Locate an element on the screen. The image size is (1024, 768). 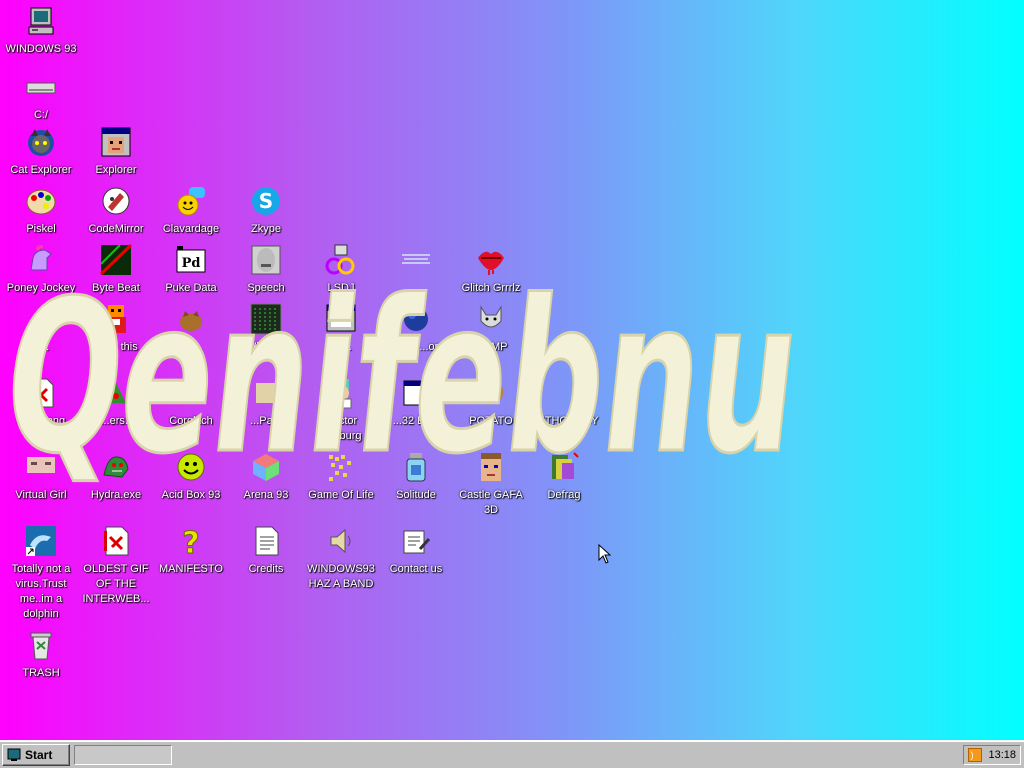
icon-codemirror: CodeMirror is located at coordinates (116, 210).